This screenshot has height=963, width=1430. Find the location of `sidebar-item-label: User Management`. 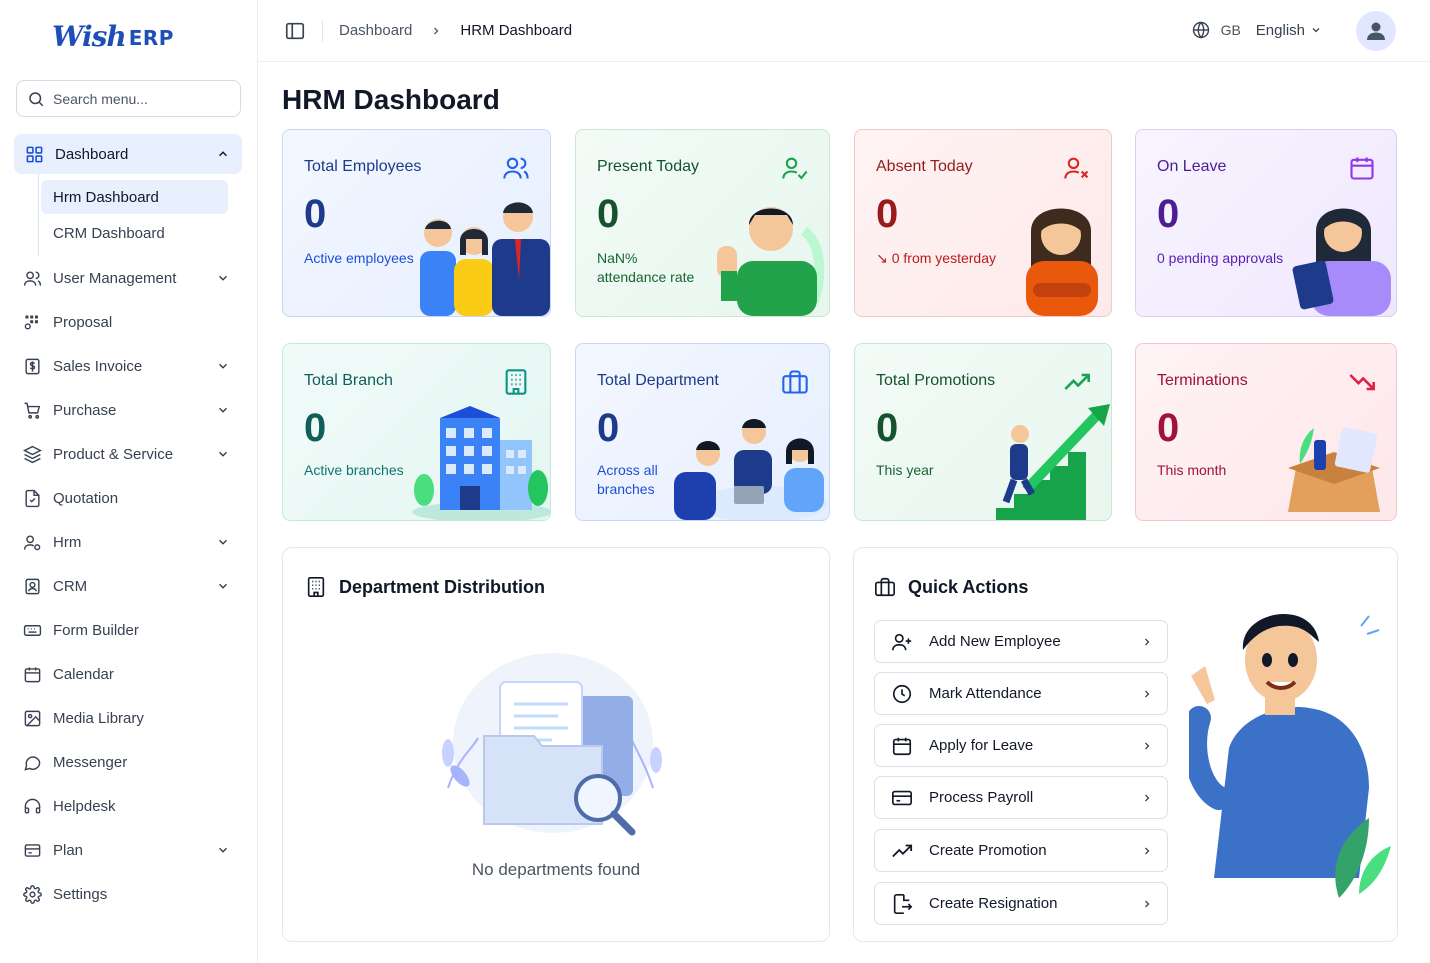

sidebar-item-label: User Management is located at coordinates (115, 278).